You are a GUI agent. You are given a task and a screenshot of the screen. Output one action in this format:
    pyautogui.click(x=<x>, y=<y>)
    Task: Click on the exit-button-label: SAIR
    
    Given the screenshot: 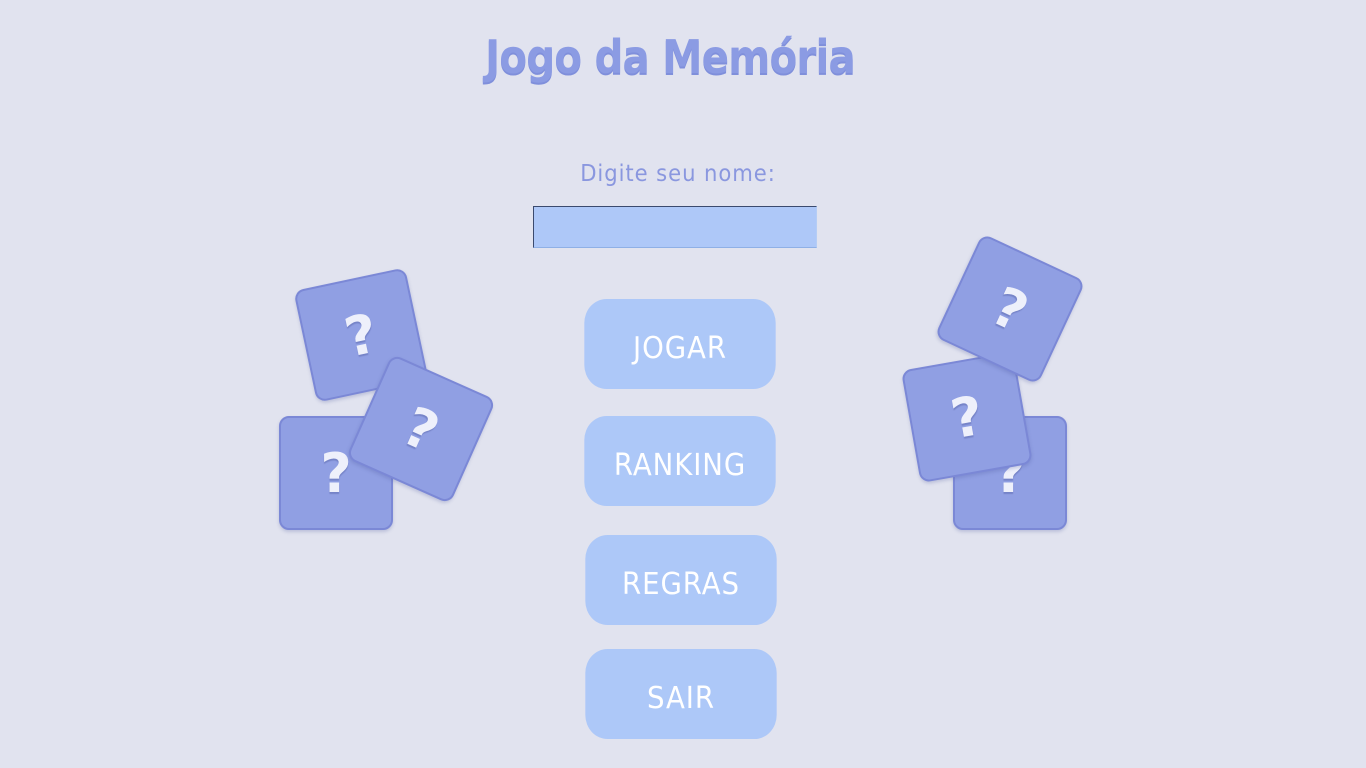 What is the action you would take?
    pyautogui.click(x=681, y=698)
    